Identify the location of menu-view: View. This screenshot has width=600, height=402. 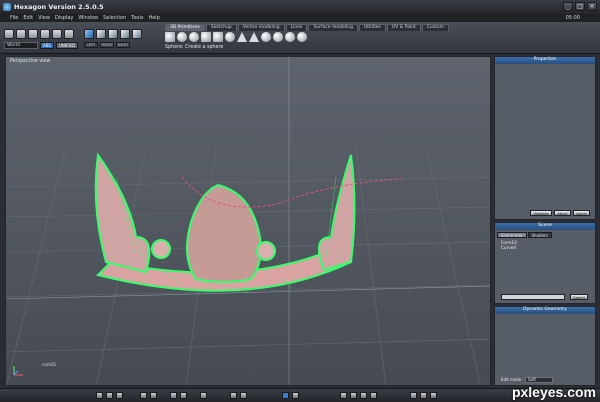
(44, 18).